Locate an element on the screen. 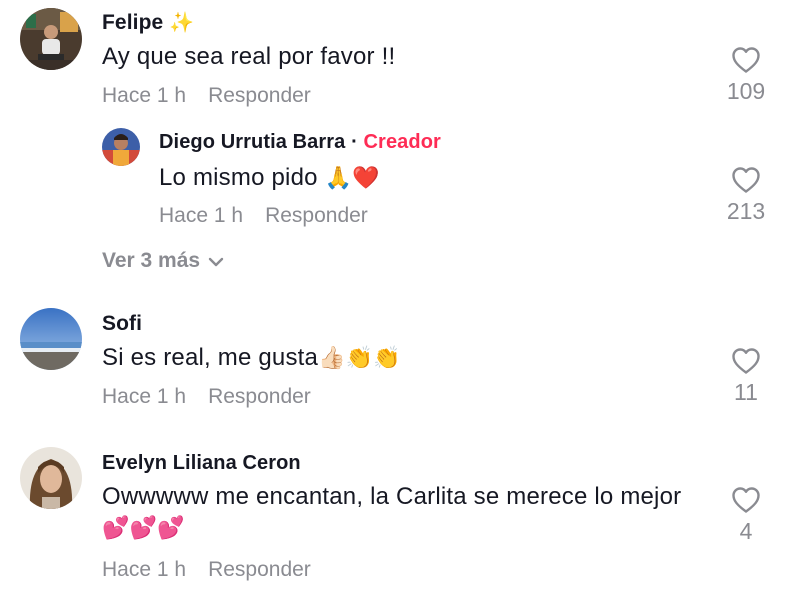  emoji-content: 💕💕💕 is located at coordinates (143, 528).